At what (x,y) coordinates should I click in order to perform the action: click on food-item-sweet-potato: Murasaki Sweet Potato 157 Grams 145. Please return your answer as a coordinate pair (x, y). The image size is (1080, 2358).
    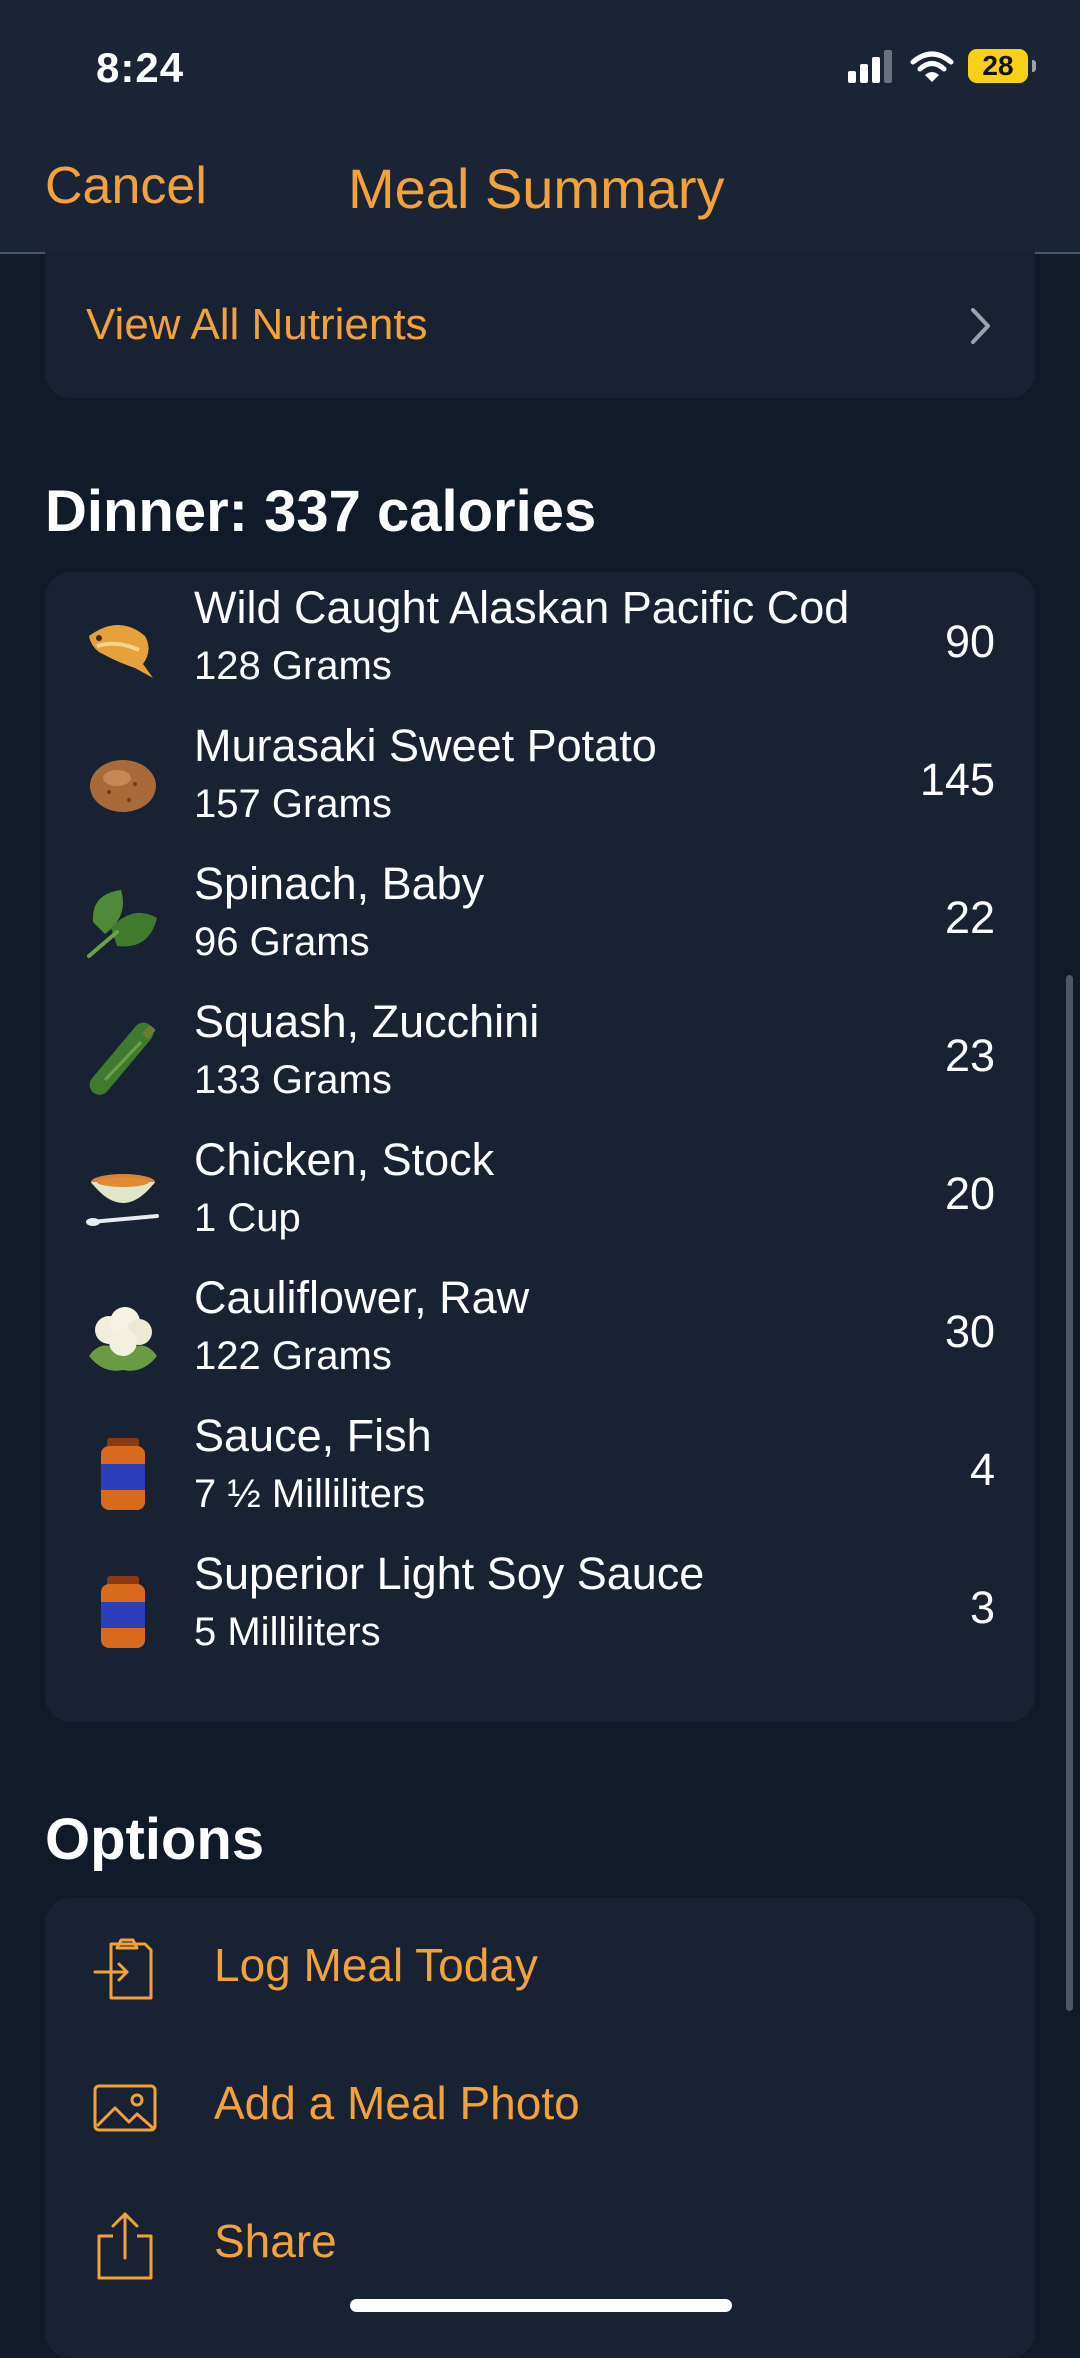
    Looking at the image, I should click on (540, 779).